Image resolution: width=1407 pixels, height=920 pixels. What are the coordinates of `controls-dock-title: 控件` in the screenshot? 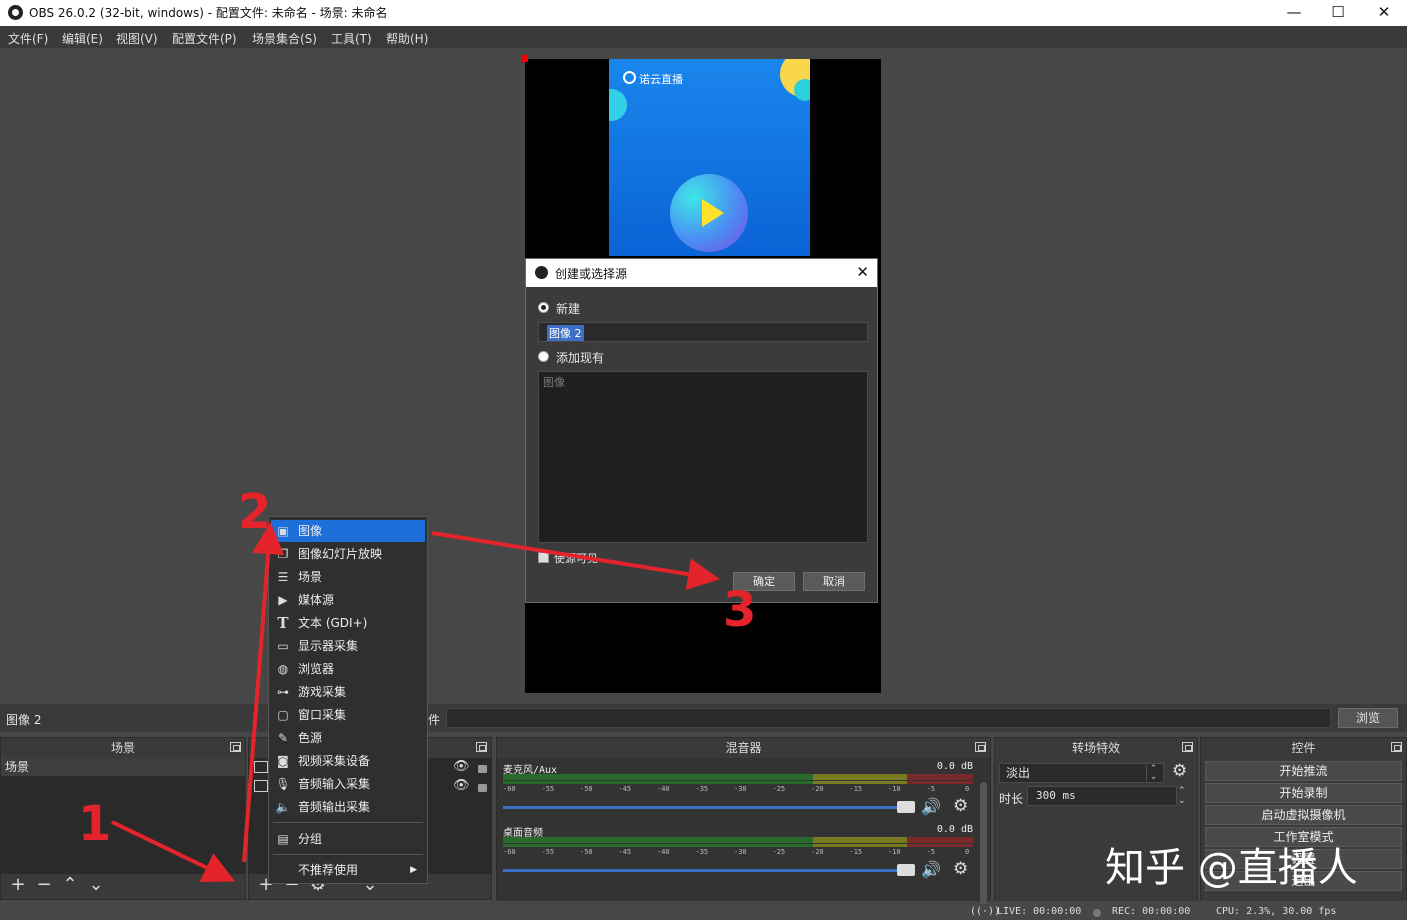 It's located at (1303, 748).